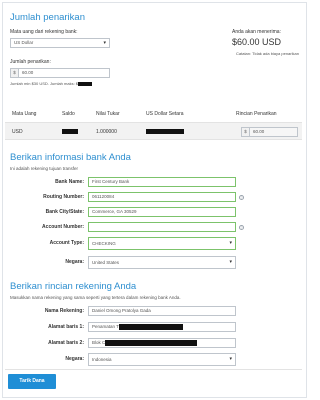 The width and height of the screenshot is (320, 400). I want to click on row-rate: 1.000000, so click(106, 132).